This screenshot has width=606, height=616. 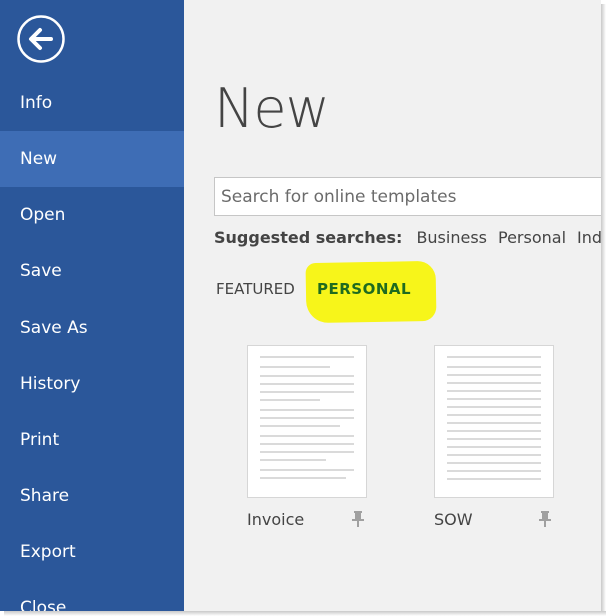 I want to click on suggested-search-business: Business, so click(x=451, y=237).